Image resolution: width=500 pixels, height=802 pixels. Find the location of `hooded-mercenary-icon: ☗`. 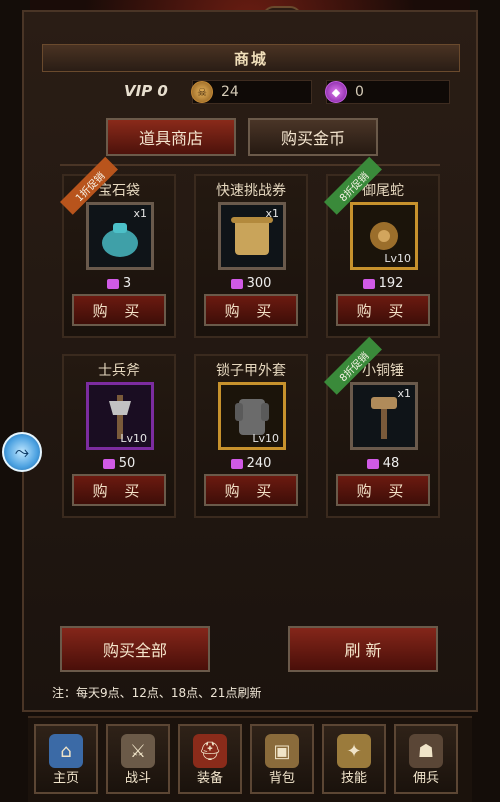

hooded-mercenary-icon: ☗ is located at coordinates (426, 751).